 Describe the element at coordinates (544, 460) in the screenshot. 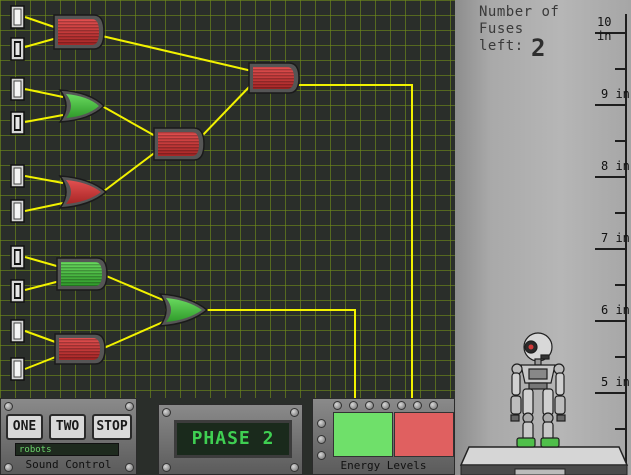

I see `robot-platform` at that location.